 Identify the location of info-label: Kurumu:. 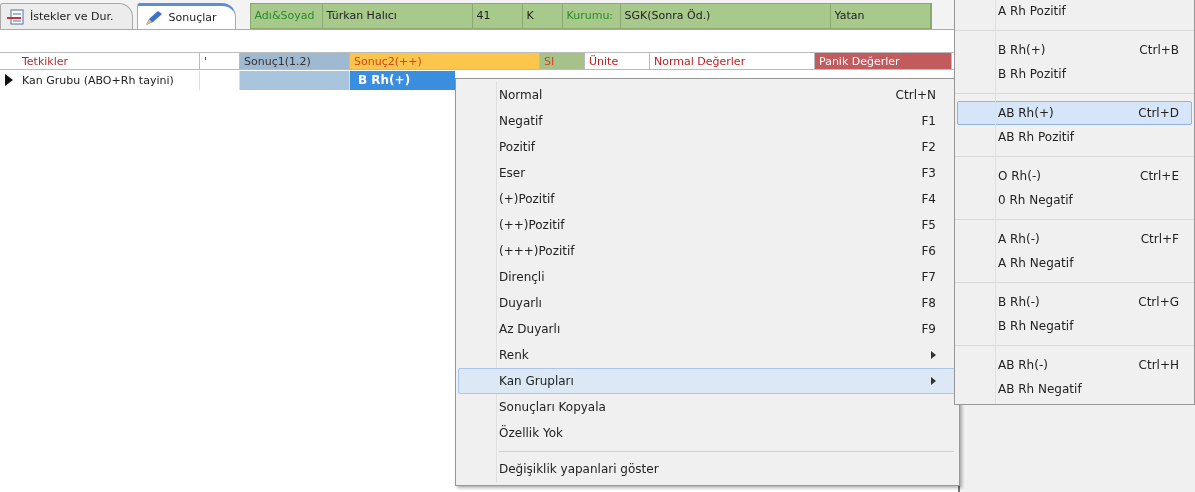
(591, 15).